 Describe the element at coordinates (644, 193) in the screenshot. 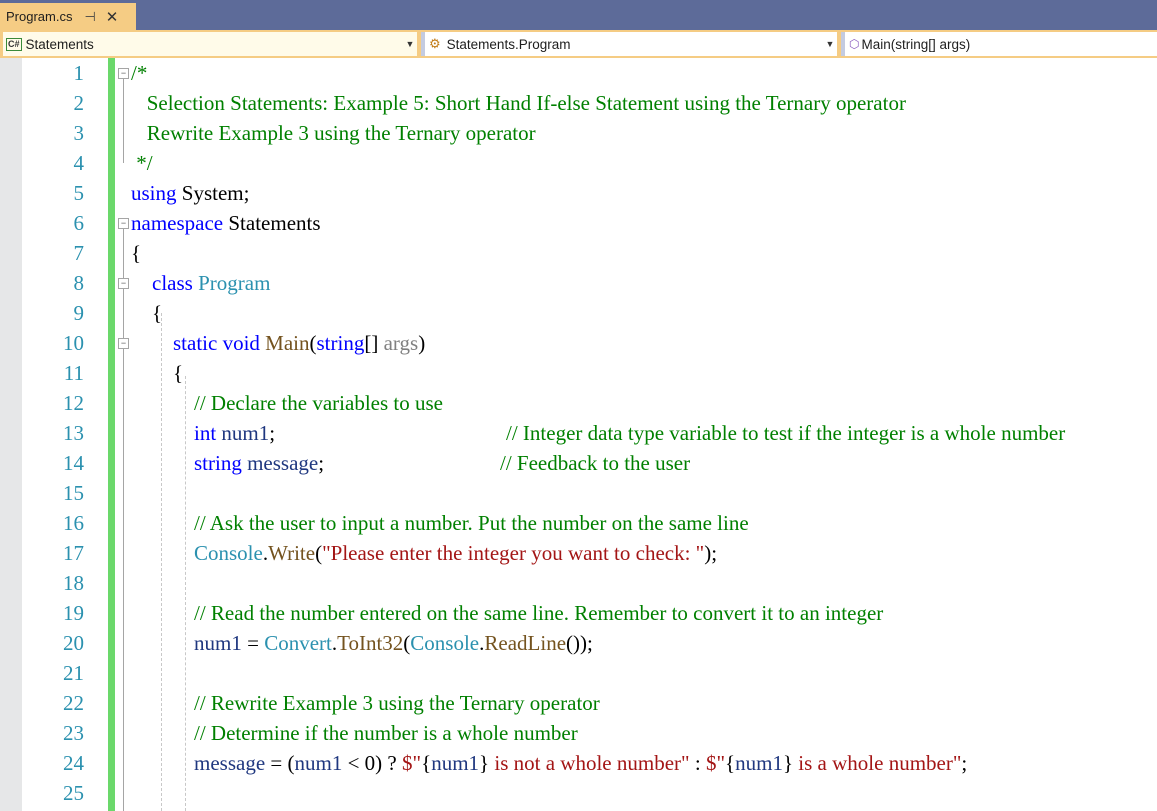

I see `code-line-5: using System;` at that location.